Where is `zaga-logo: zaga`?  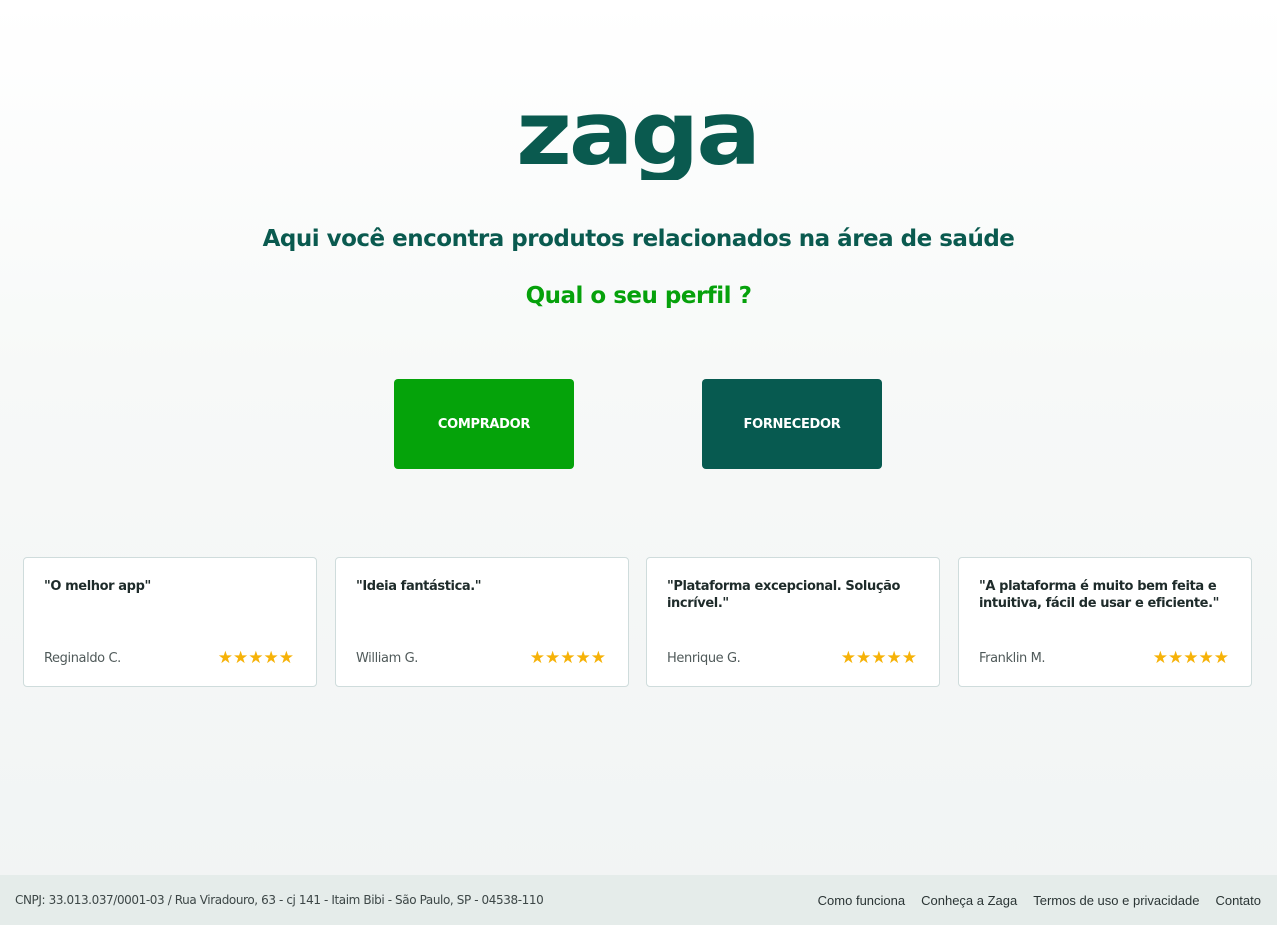
zaga-logo: zaga is located at coordinates (638, 138).